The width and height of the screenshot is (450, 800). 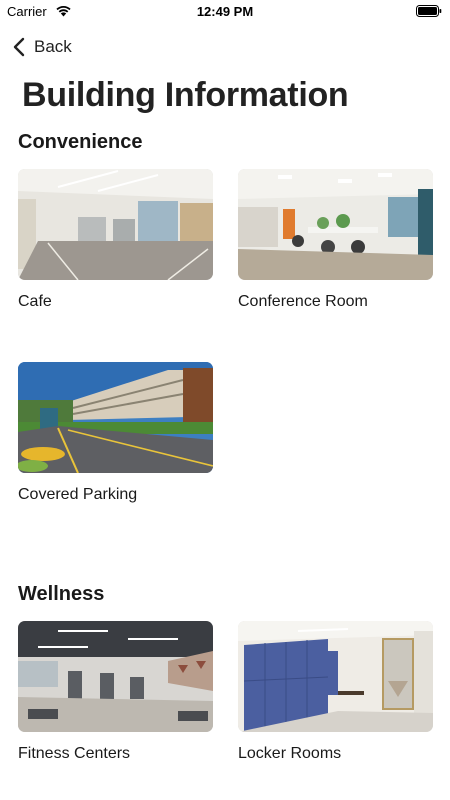 I want to click on status-bar: Carrier 12:49 PM, so click(x=225, y=12).